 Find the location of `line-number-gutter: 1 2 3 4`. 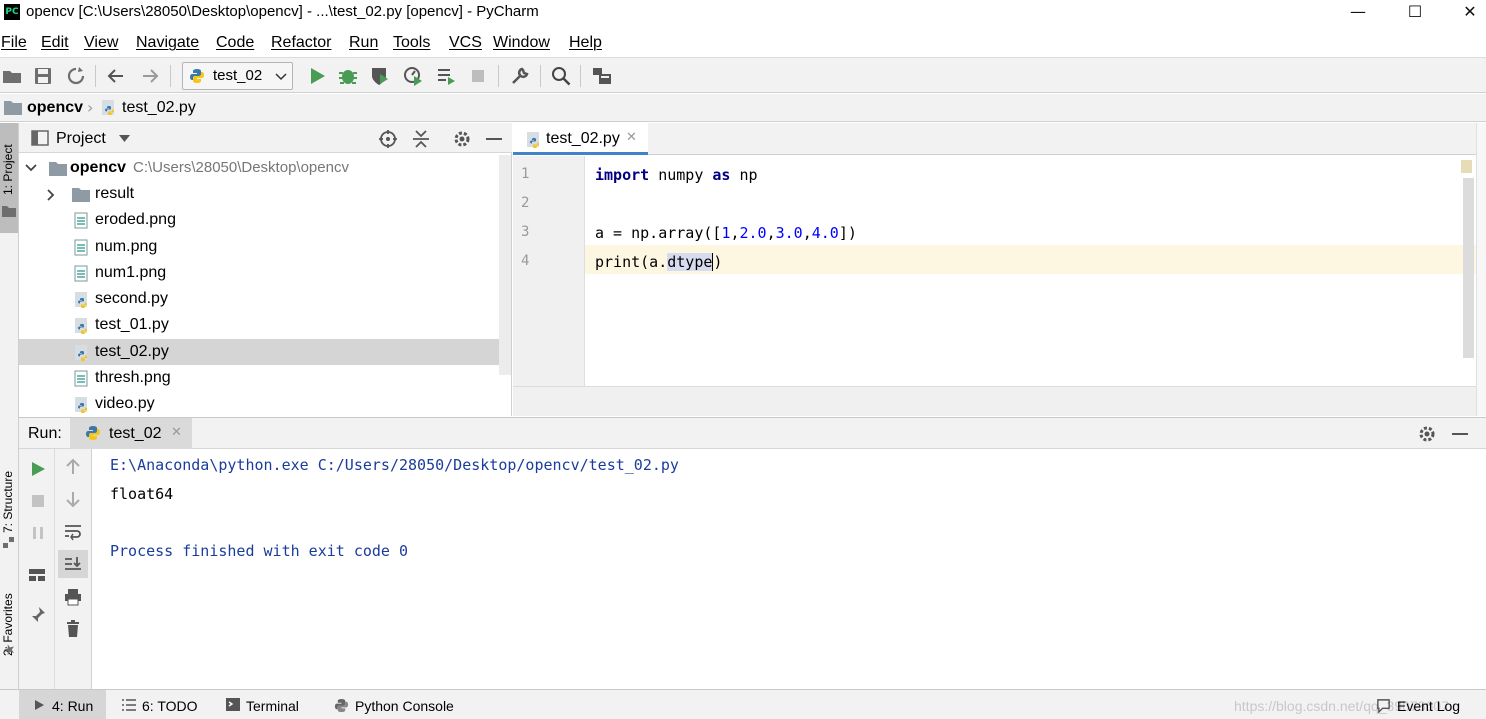

line-number-gutter: 1 2 3 4 is located at coordinates (549, 271).